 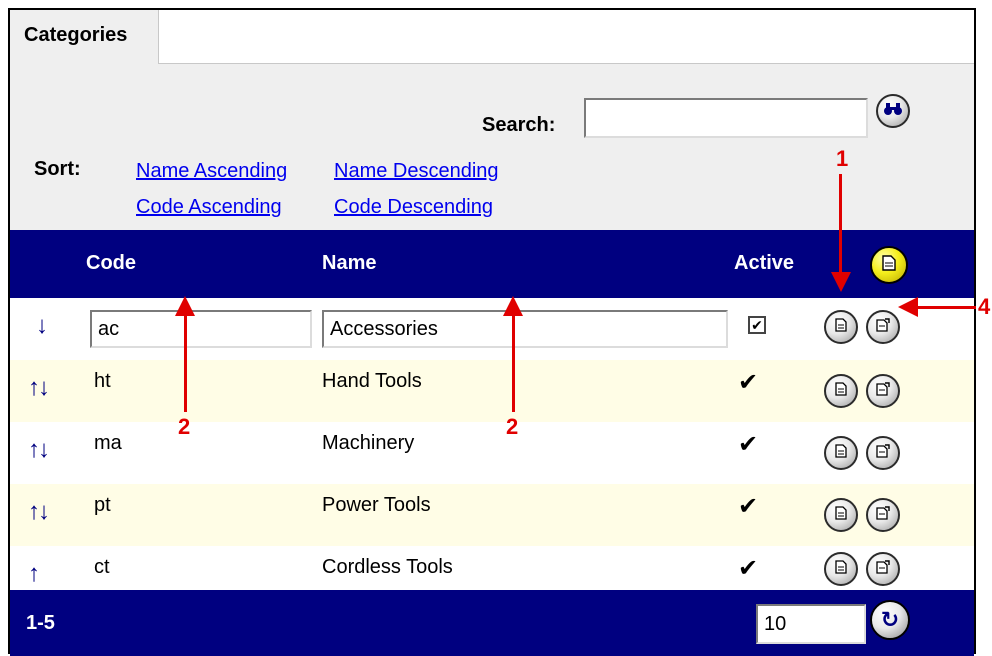 I want to click on refresh-button: ↻, so click(x=890, y=620).